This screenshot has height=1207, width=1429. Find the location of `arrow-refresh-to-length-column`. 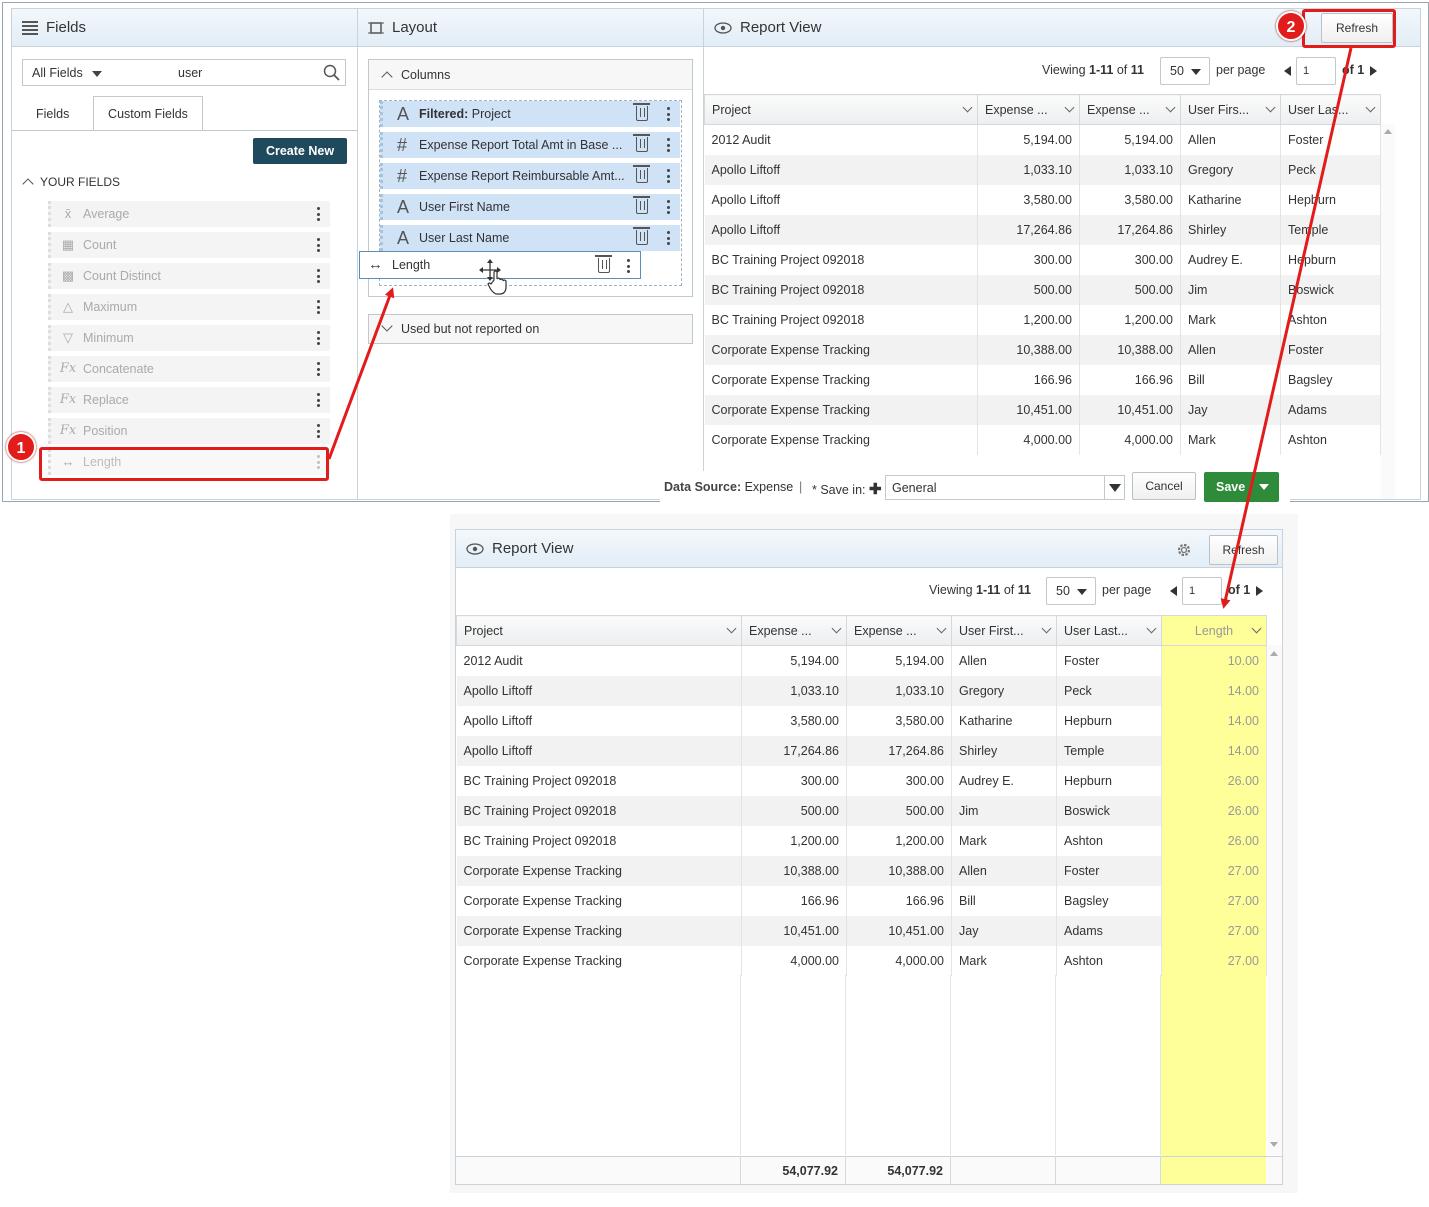

arrow-refresh-to-length-column is located at coordinates (1286, 328).